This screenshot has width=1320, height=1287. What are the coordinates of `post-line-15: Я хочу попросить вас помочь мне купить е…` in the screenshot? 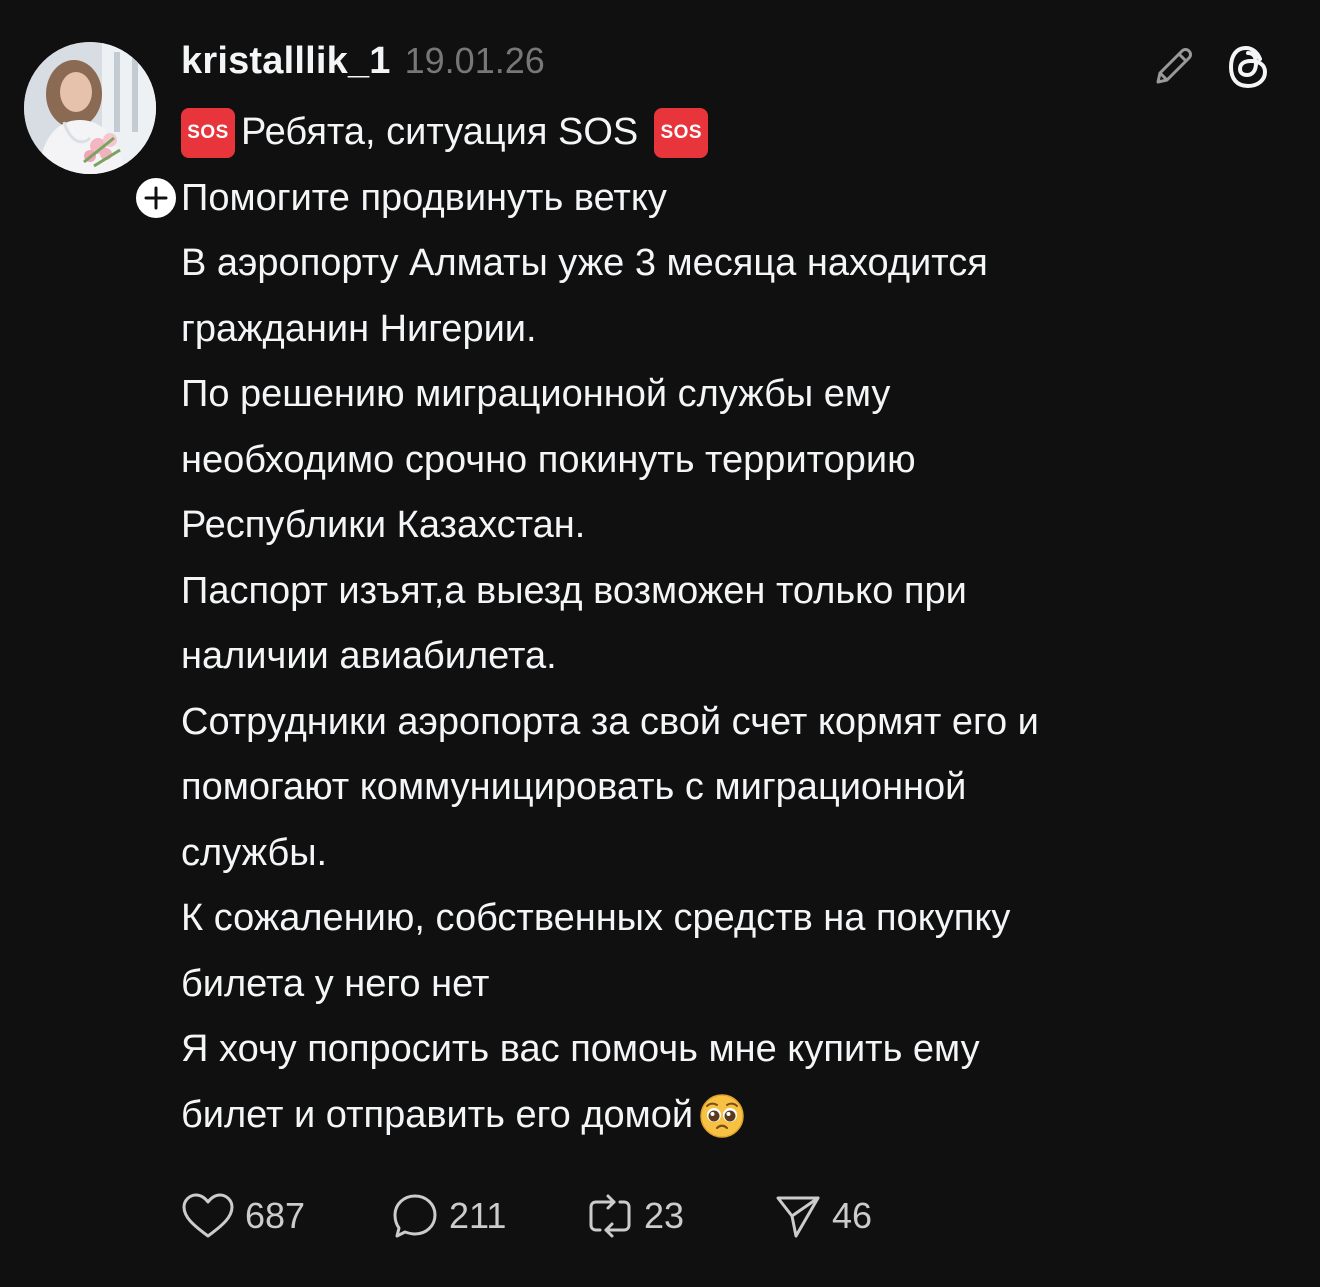 It's located at (580, 1049).